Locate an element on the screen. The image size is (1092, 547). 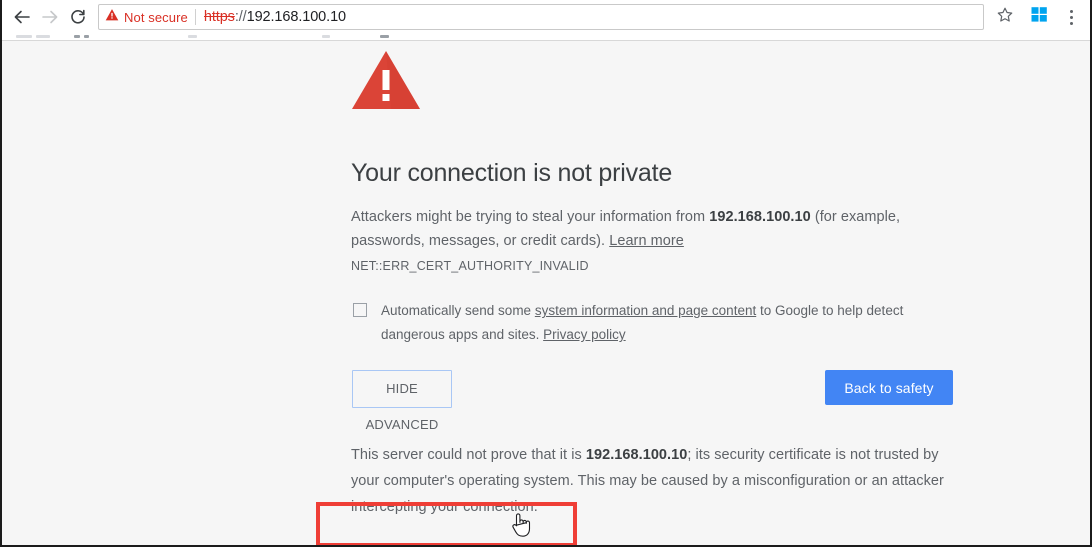
arrow-left-icon is located at coordinates (22, 17).